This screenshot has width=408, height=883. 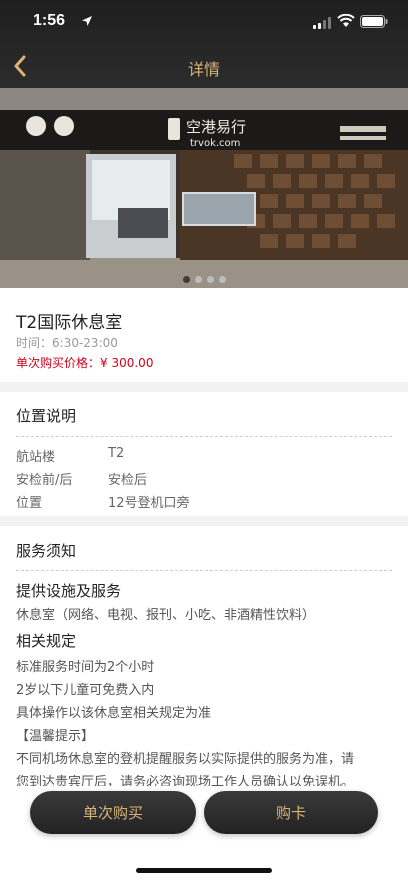 I want to click on lounge-price: 单次购买价格：¥ 300.00, so click(x=84, y=362).